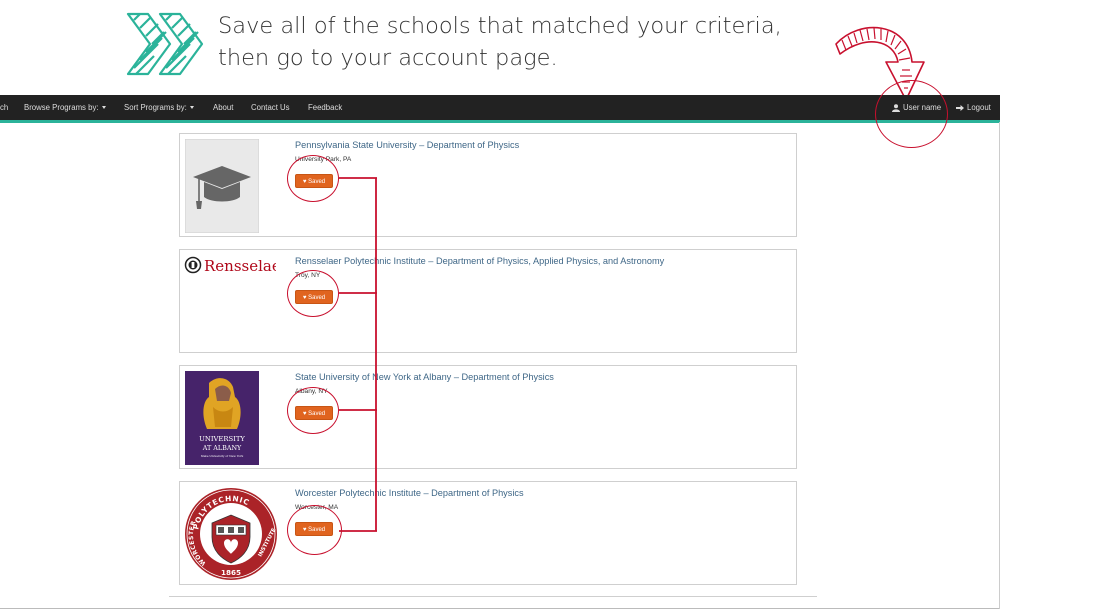 Image resolution: width=1095 pixels, height=616 pixels. I want to click on nav-browse-label: Browse Programs by:, so click(61, 107).